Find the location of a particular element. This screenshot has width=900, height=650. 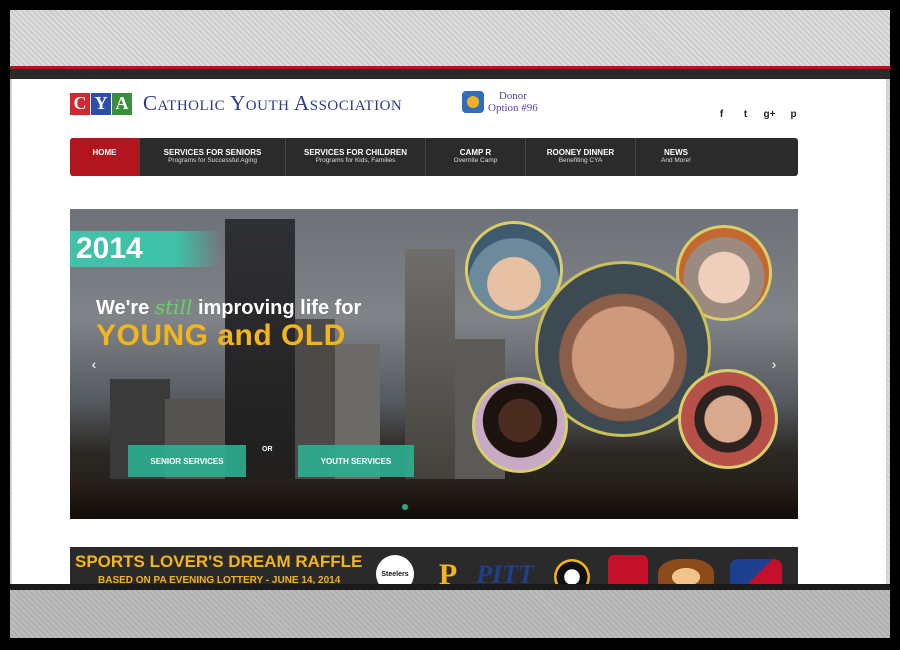

penguins-logo is located at coordinates (572, 571).